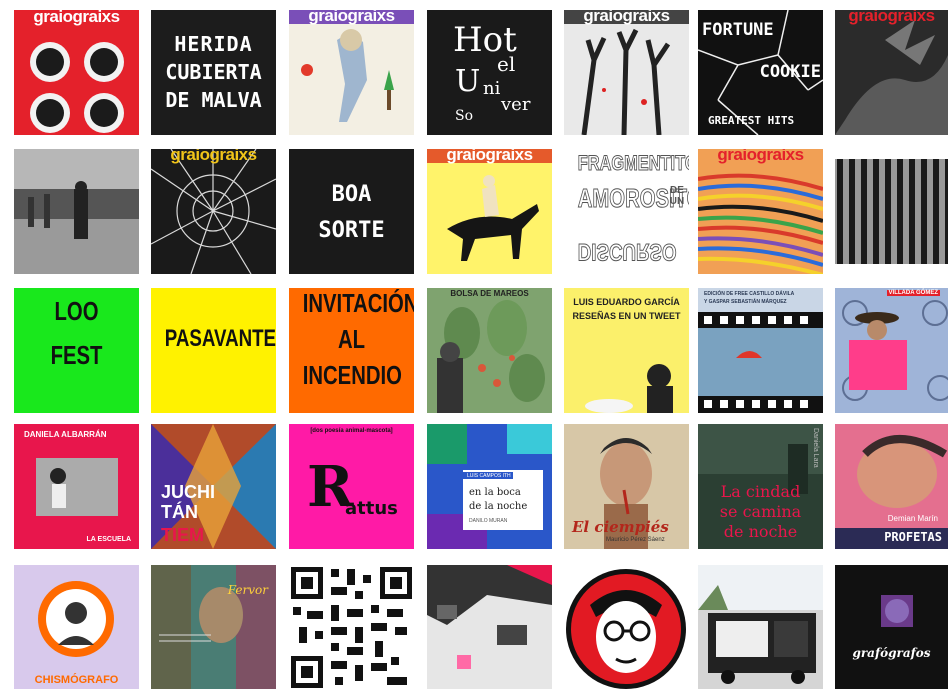 This screenshot has width=948, height=689. I want to click on cover-juchitan-tiem: JUCHI TÁN TIEM, so click(213, 486).